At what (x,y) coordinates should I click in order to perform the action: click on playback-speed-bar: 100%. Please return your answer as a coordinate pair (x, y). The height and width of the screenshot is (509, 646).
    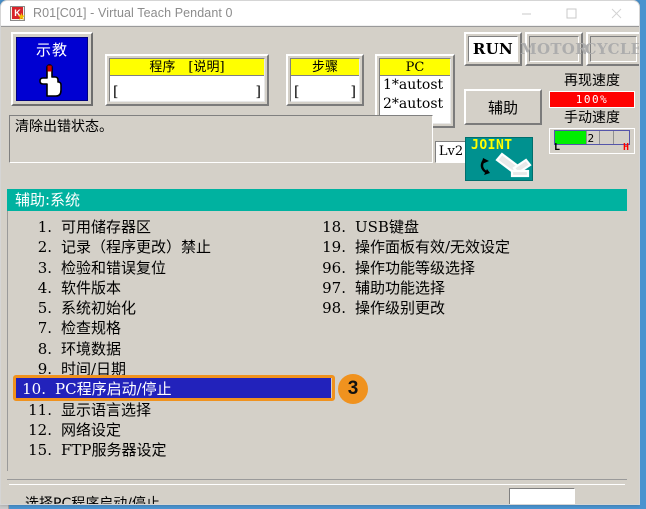
    Looking at the image, I should click on (592, 99).